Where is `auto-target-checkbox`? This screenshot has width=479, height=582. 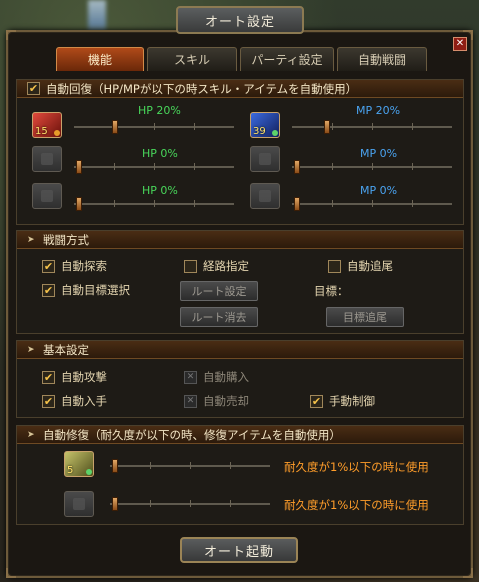
auto-target-checkbox is located at coordinates (48, 290).